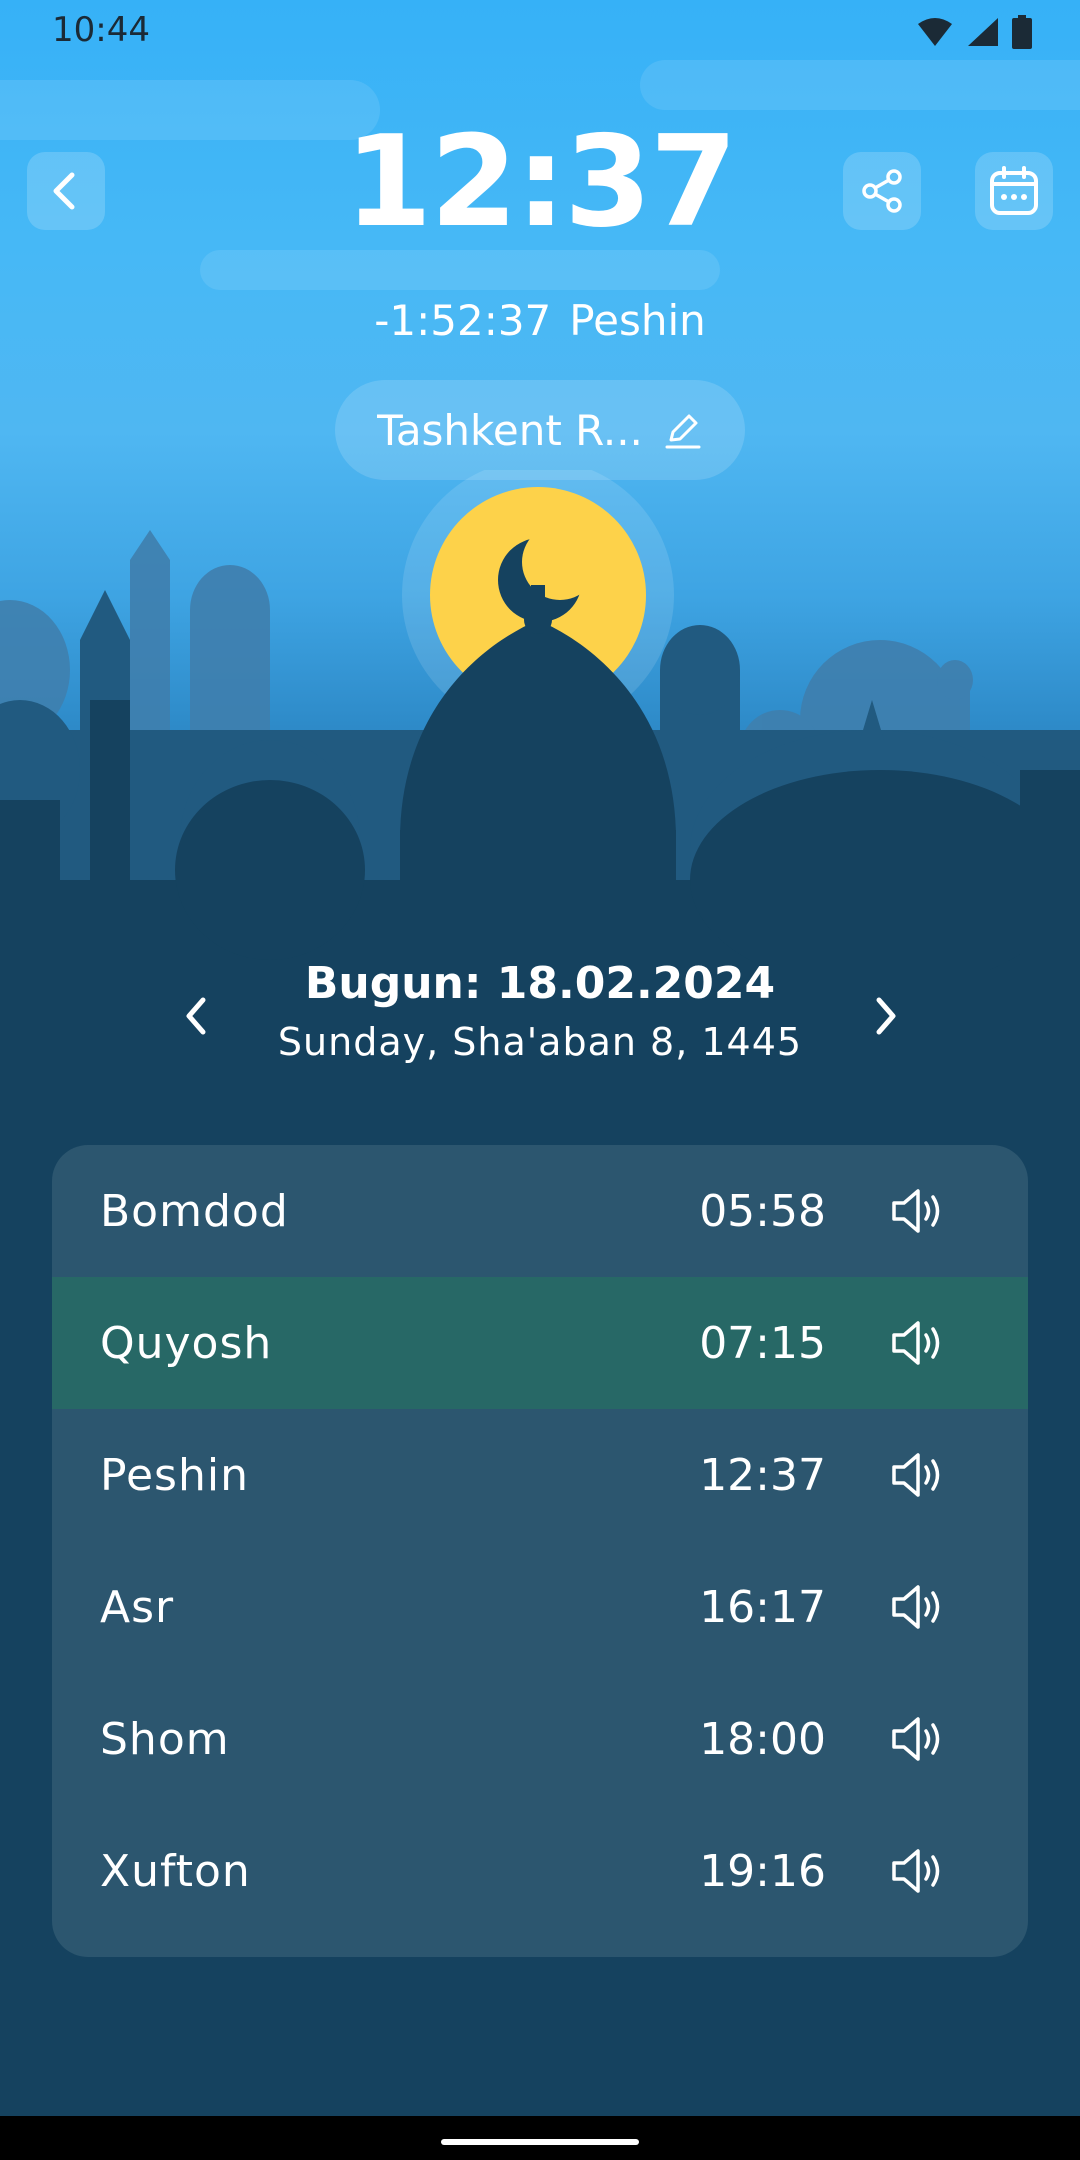  What do you see at coordinates (174, 1475) in the screenshot?
I see `prayer-name: Peshin` at bounding box center [174, 1475].